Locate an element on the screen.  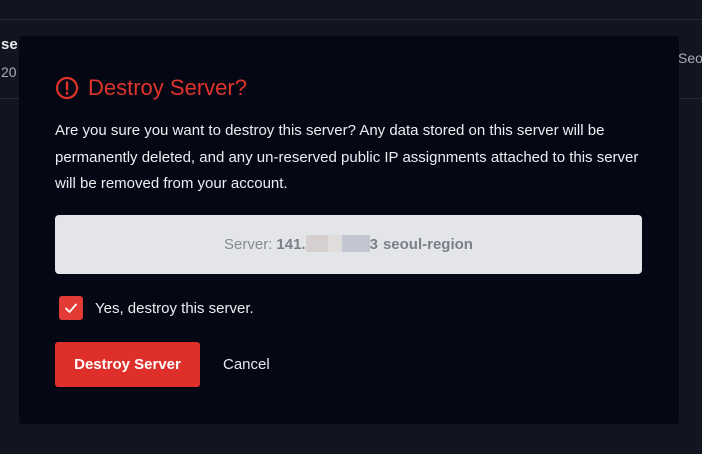
confirm-destroy-option: Yes, destroy this server. is located at coordinates (156, 308).